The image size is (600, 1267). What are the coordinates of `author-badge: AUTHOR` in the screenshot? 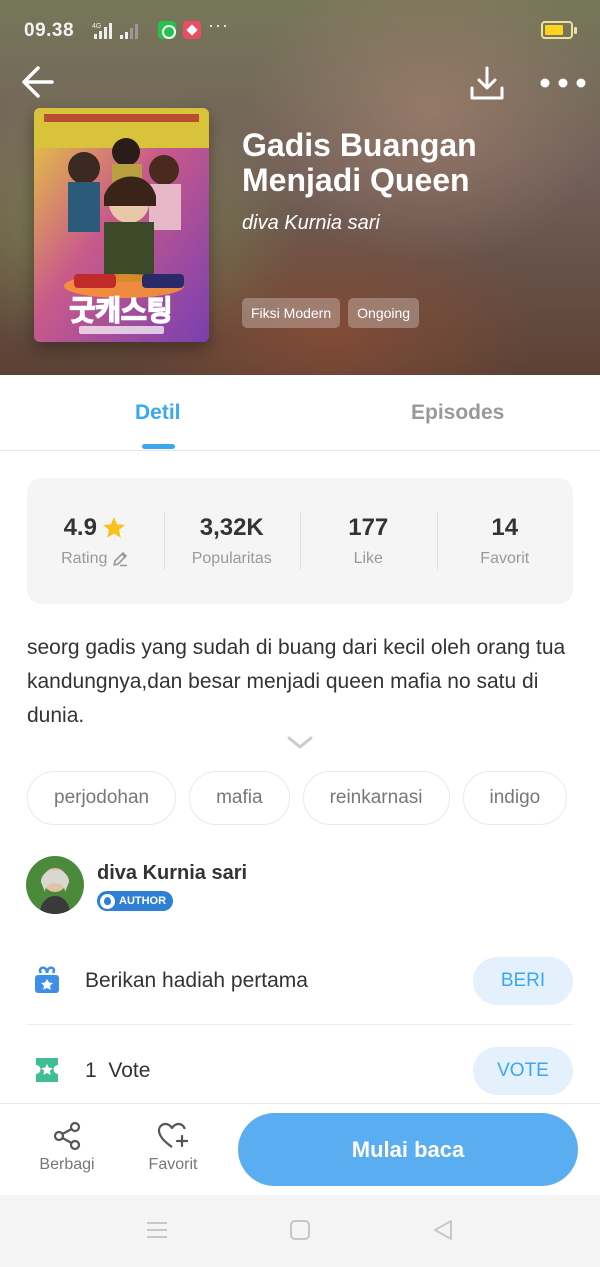 It's located at (135, 901).